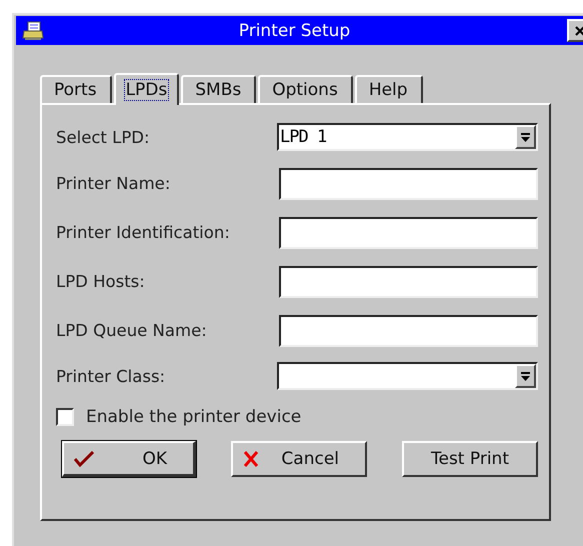 This screenshot has width=583, height=546. Describe the element at coordinates (76, 89) in the screenshot. I see `tab: Ports` at that location.